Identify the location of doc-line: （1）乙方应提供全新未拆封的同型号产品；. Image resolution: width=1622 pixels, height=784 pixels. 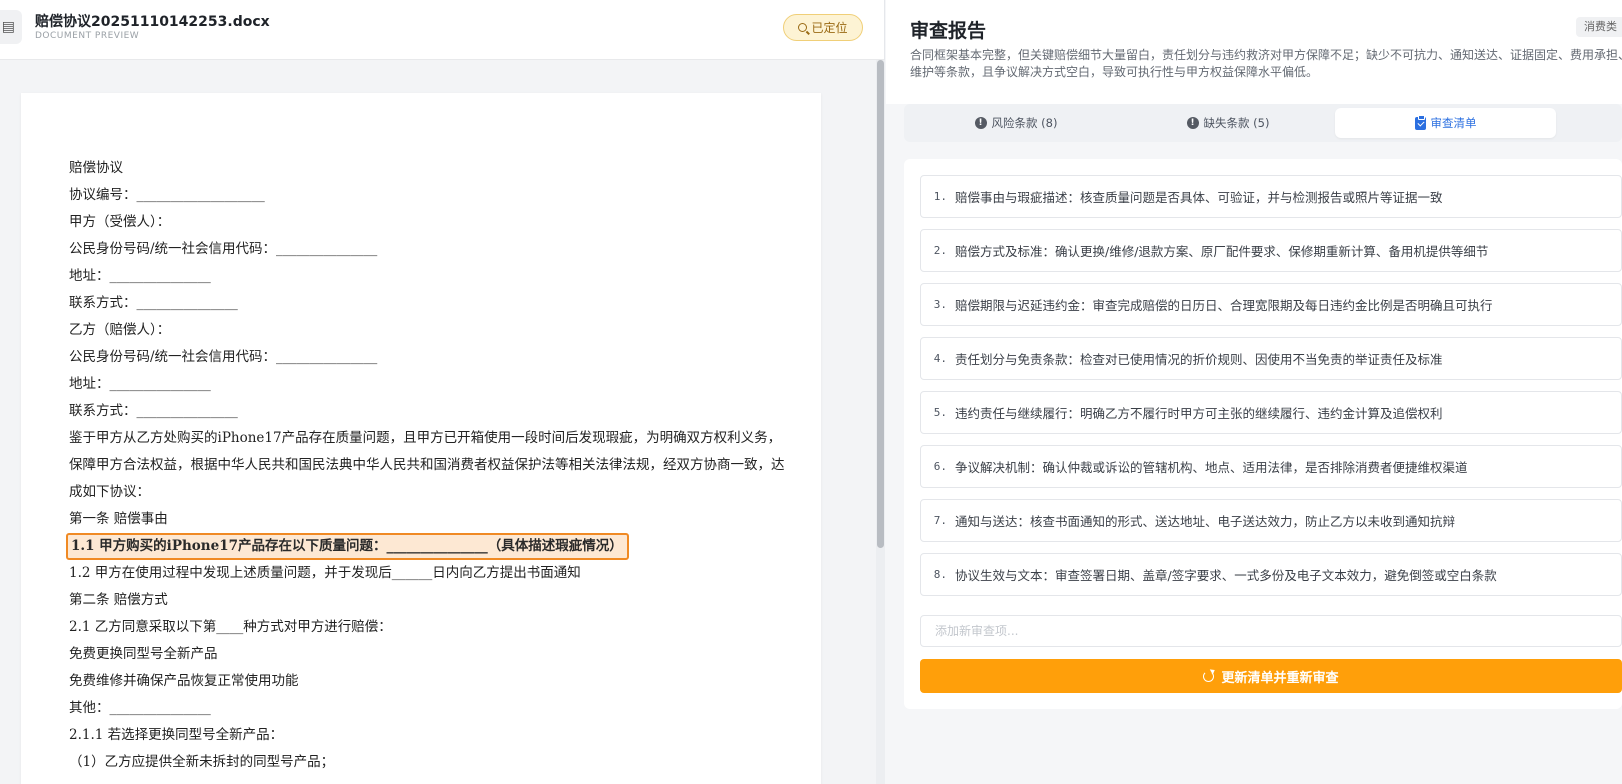
(202, 762).